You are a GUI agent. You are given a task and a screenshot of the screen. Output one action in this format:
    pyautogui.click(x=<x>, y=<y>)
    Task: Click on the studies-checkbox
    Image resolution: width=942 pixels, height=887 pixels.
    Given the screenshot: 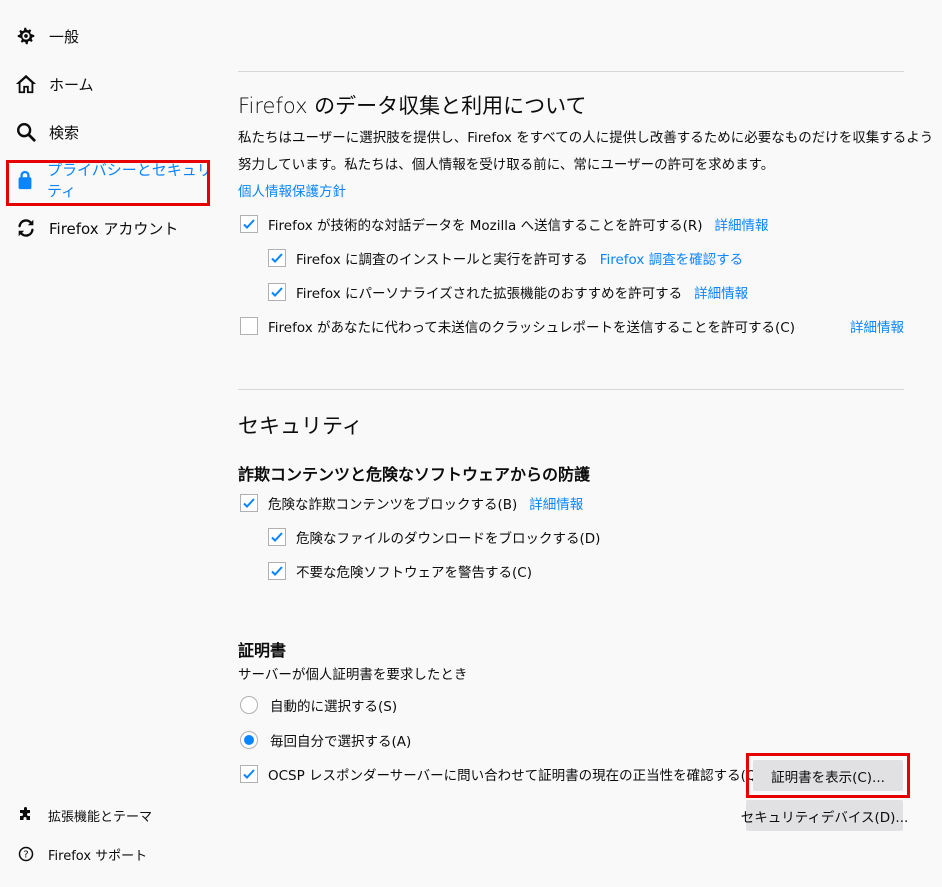 What is the action you would take?
    pyautogui.click(x=277, y=258)
    